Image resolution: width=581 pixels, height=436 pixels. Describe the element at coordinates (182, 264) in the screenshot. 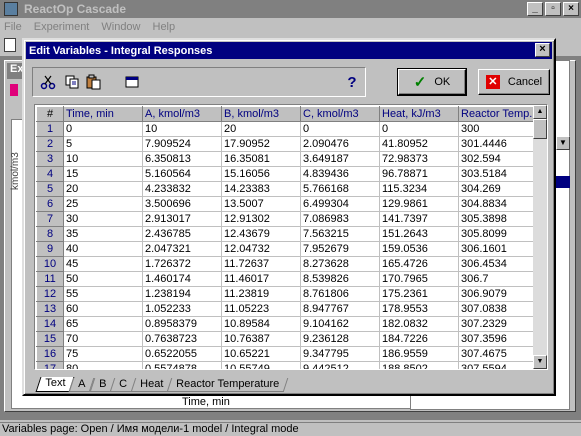

I see `cell-a: 1.726372` at that location.